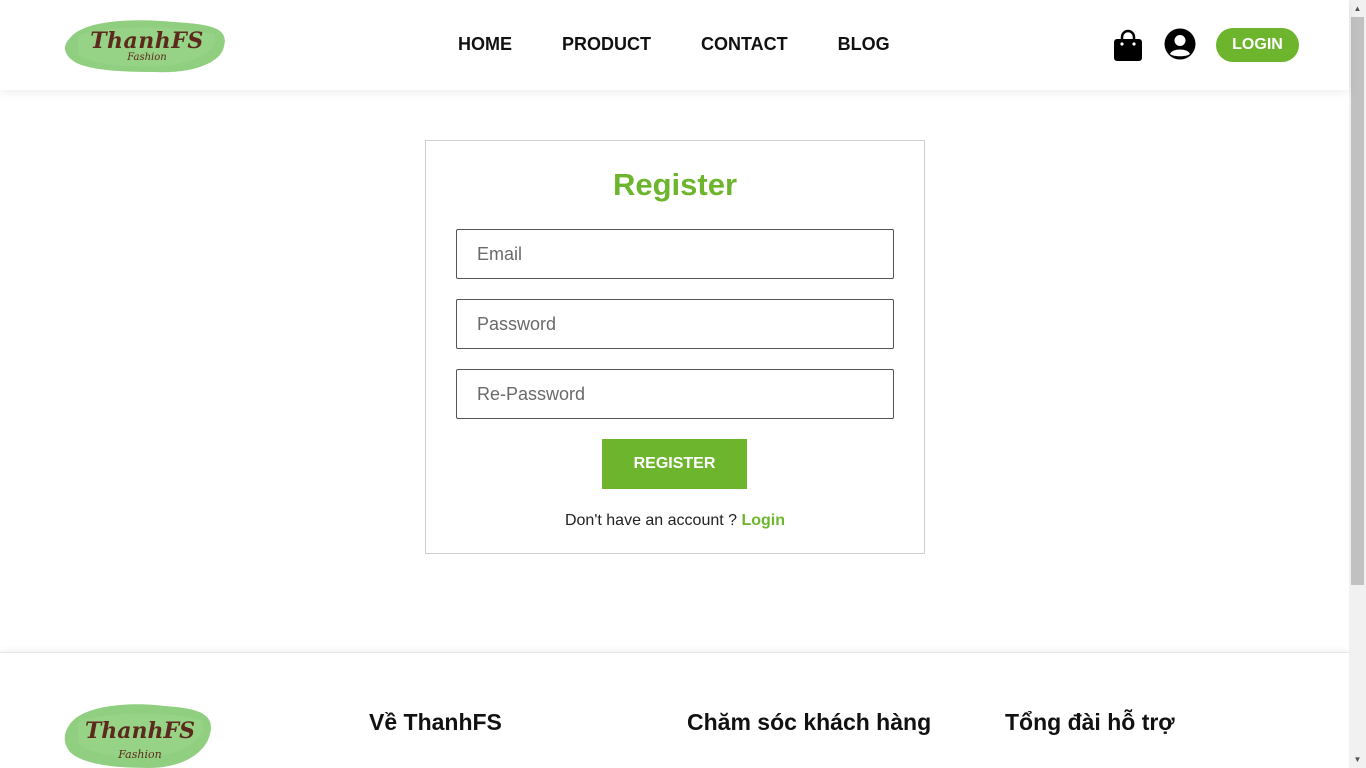 The height and width of the screenshot is (768, 1366). I want to click on register-button: REGISTER, so click(674, 464).